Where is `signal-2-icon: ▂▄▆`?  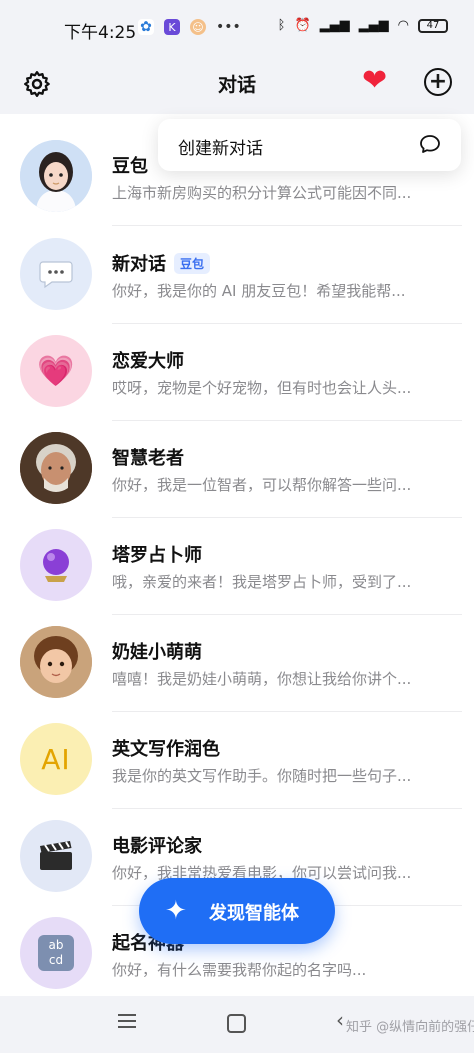 signal-2-icon: ▂▄▆ is located at coordinates (373, 25).